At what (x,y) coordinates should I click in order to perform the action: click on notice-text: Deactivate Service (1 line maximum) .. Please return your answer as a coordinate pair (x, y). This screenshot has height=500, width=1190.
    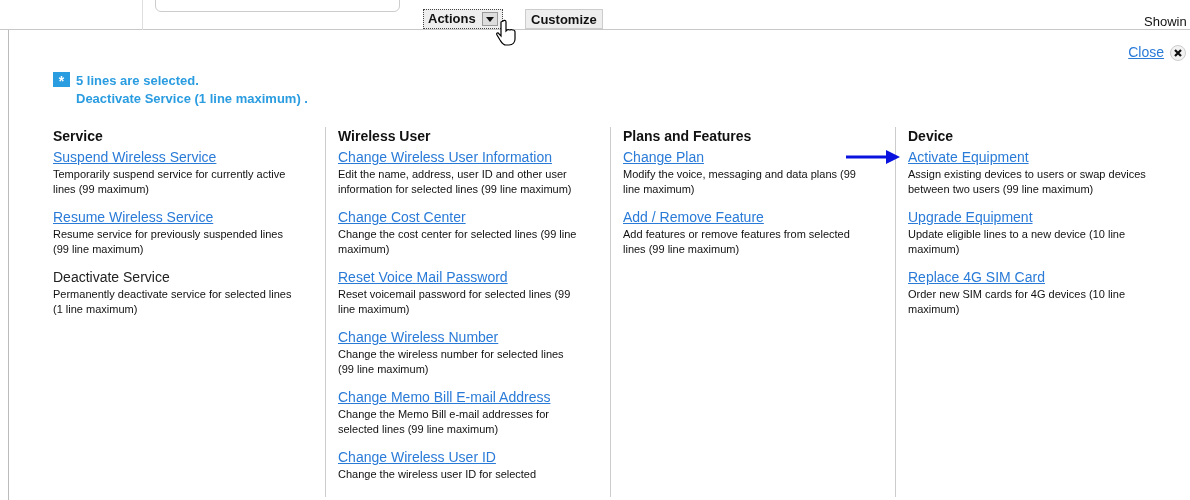
    Looking at the image, I should click on (192, 99).